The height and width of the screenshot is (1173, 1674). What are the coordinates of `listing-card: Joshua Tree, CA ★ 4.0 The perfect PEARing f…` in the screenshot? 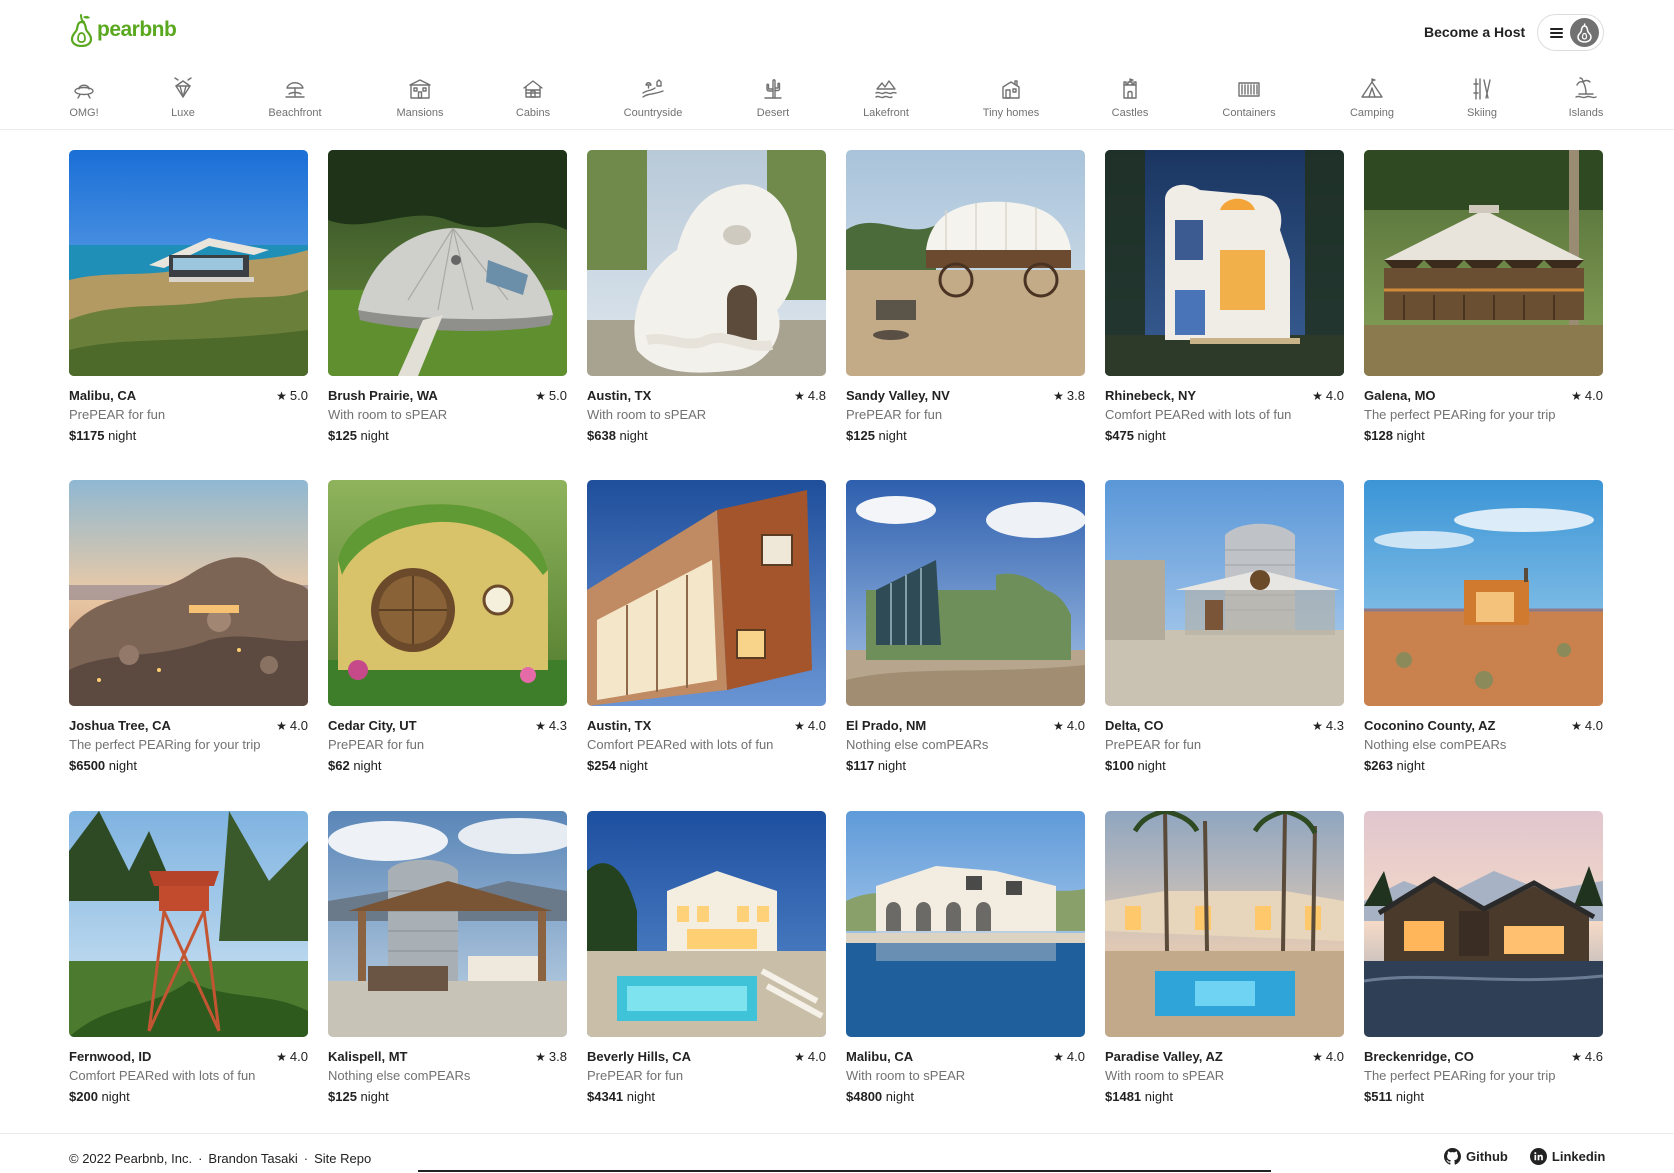 It's located at (188, 626).